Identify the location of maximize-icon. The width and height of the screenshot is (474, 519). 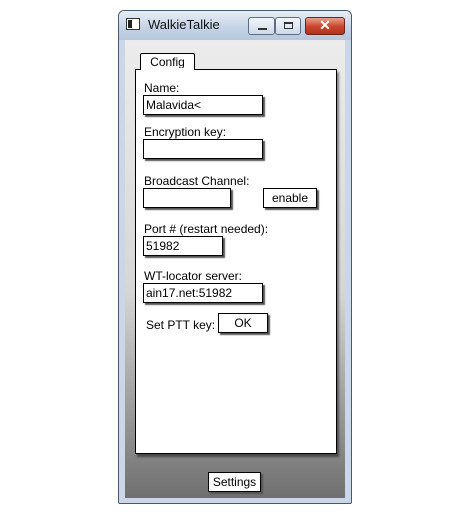
(288, 25).